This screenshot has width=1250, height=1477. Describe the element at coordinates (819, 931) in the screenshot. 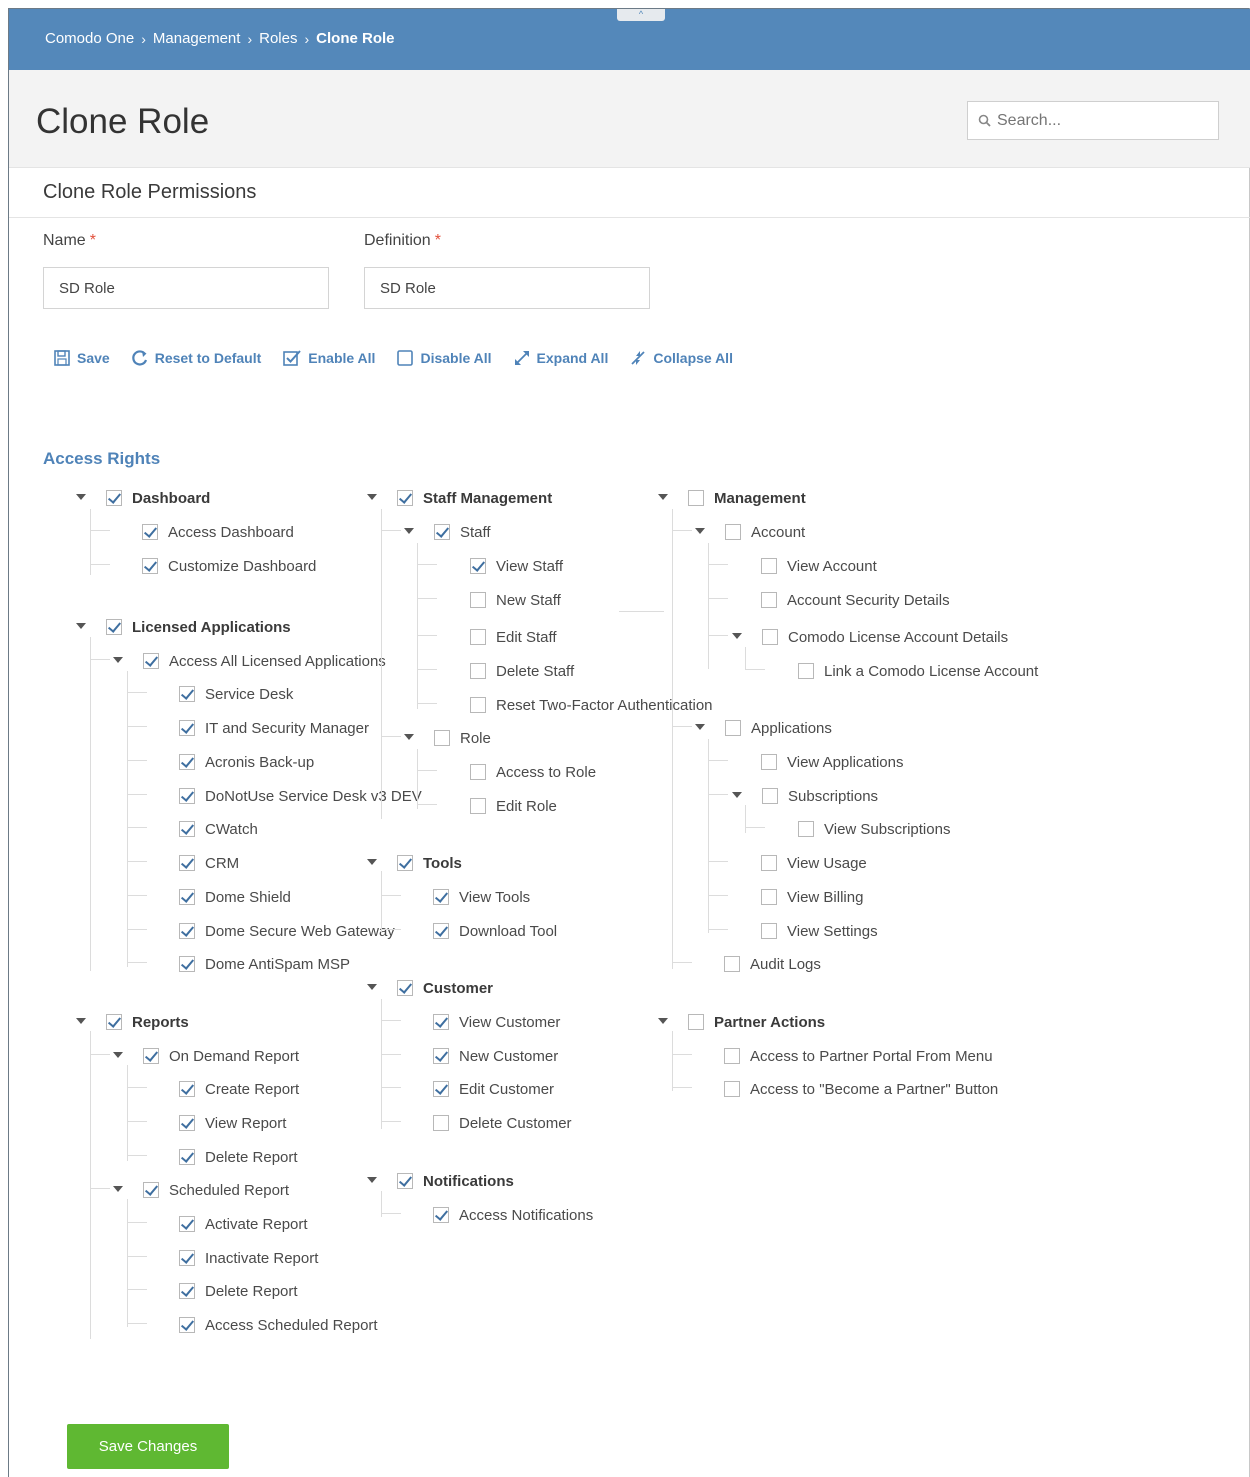

I see `tree-item: View Settings` at that location.